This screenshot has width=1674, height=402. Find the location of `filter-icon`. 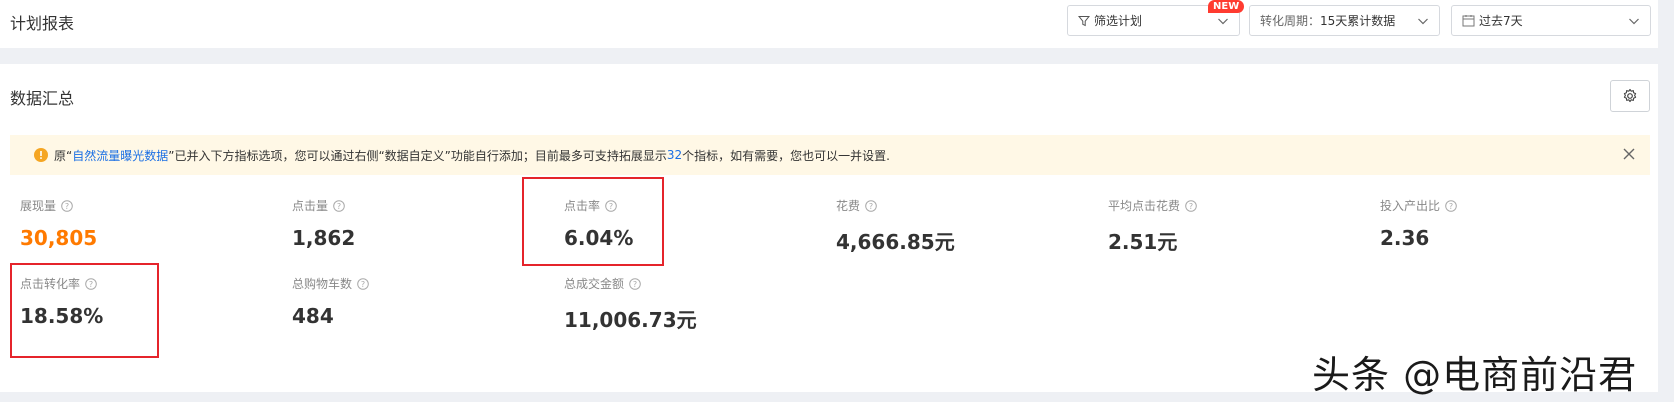

filter-icon is located at coordinates (1084, 20).